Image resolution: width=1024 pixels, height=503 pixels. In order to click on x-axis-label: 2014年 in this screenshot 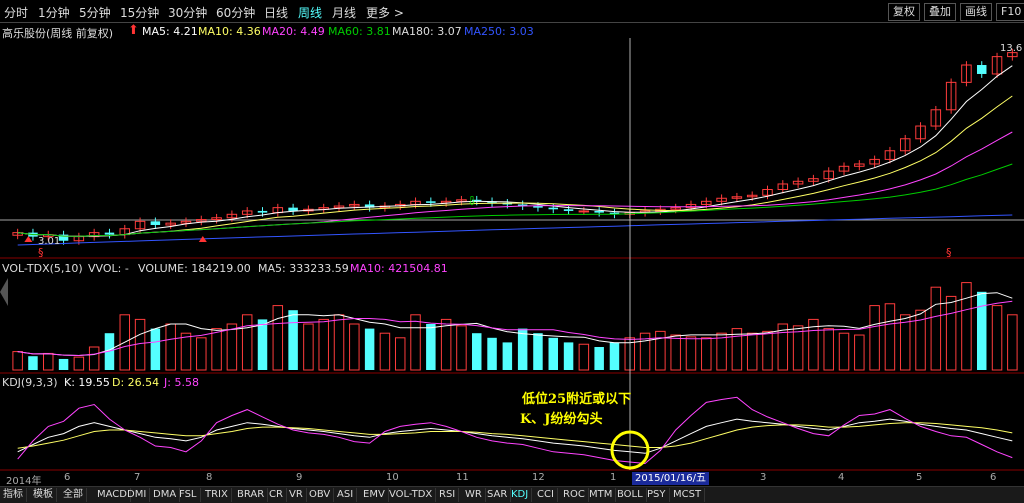, I will do `click(24, 481)`.